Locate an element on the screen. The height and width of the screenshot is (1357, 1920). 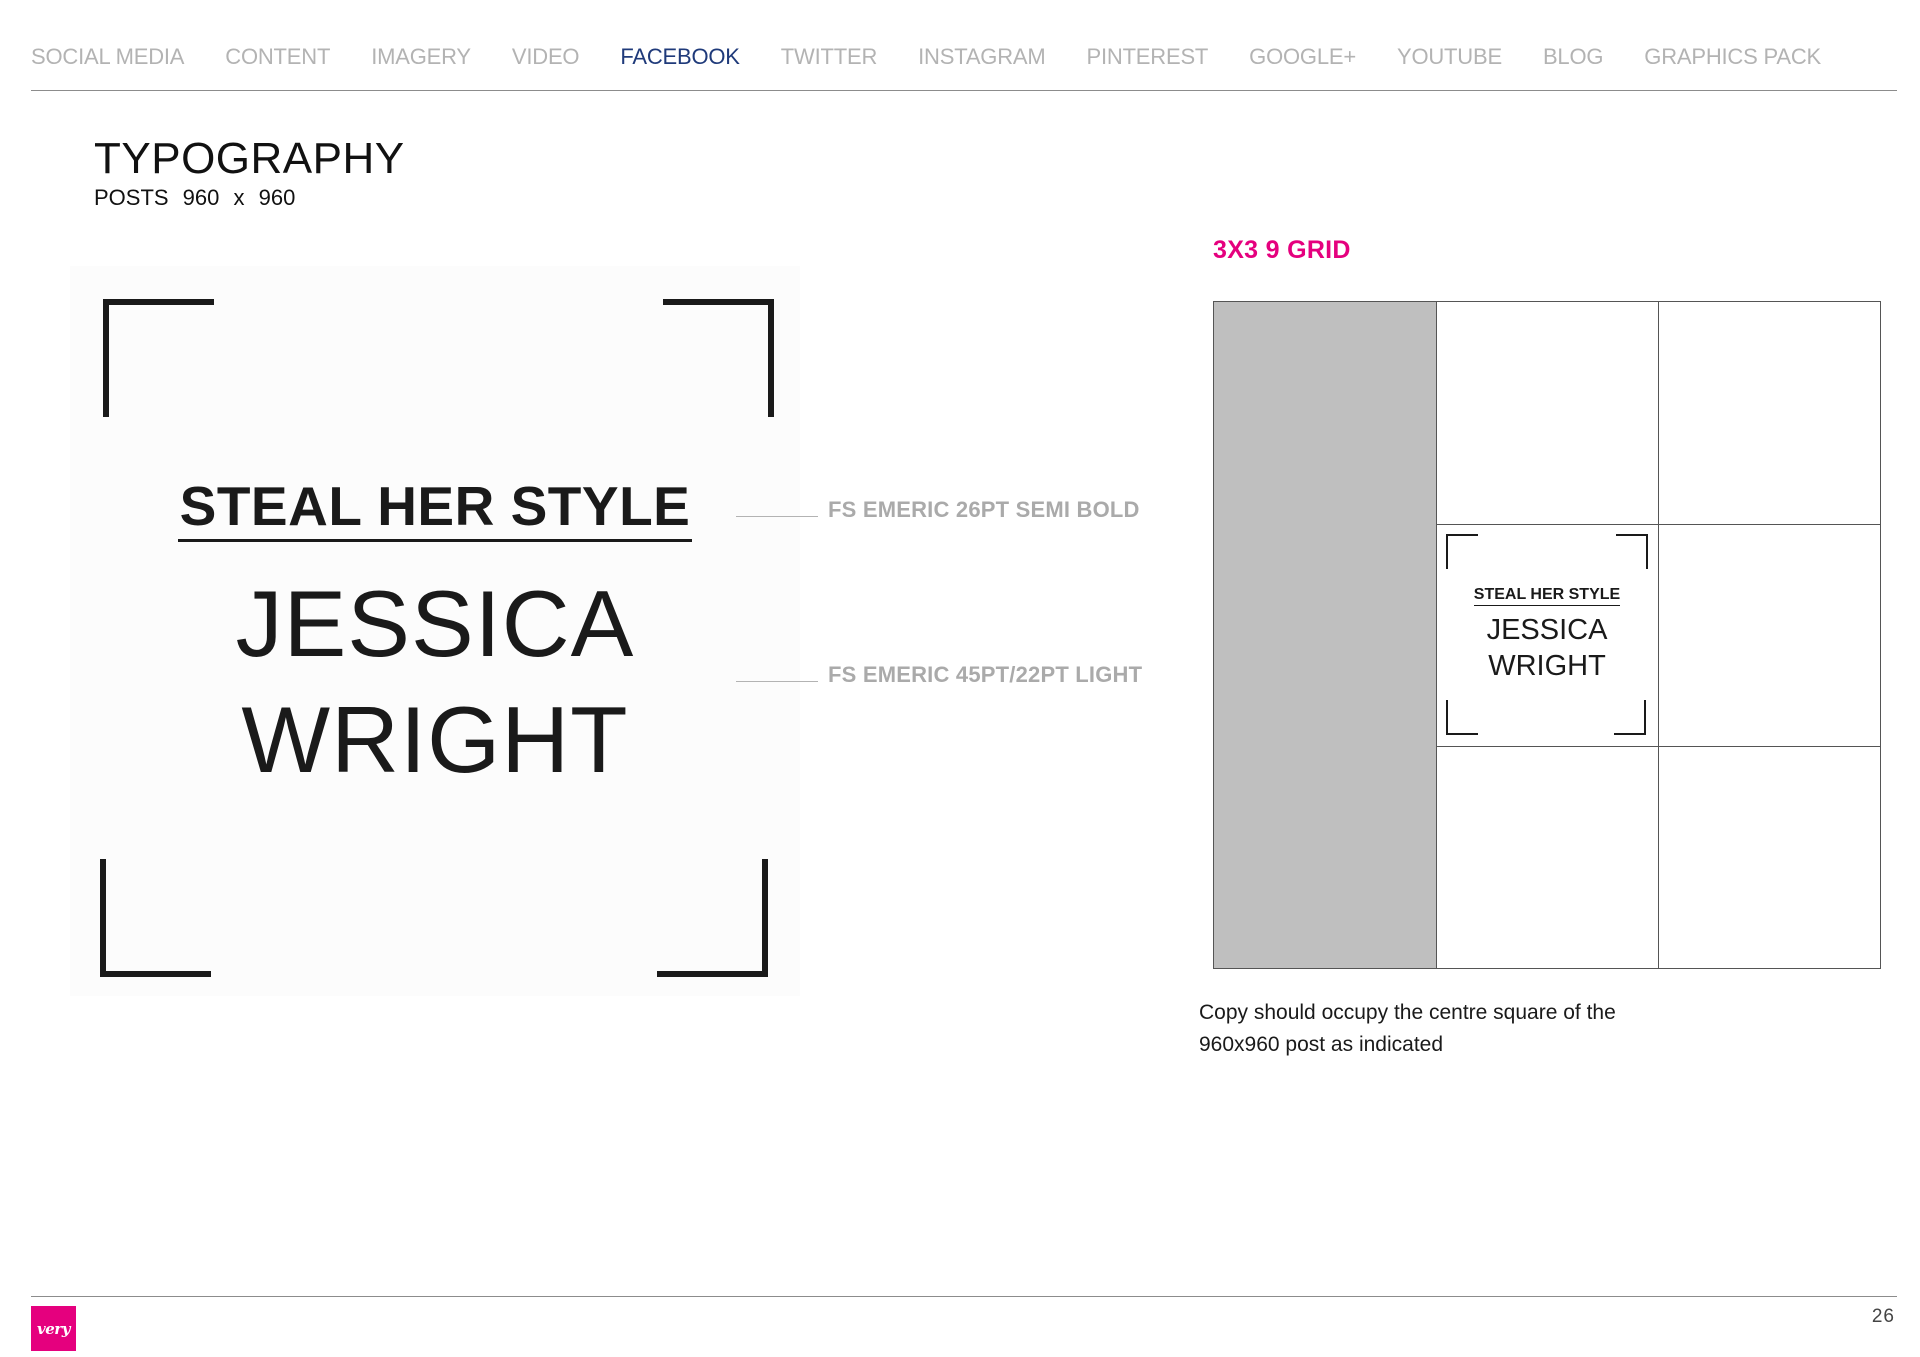
grid-left-column is located at coordinates (1325, 635).